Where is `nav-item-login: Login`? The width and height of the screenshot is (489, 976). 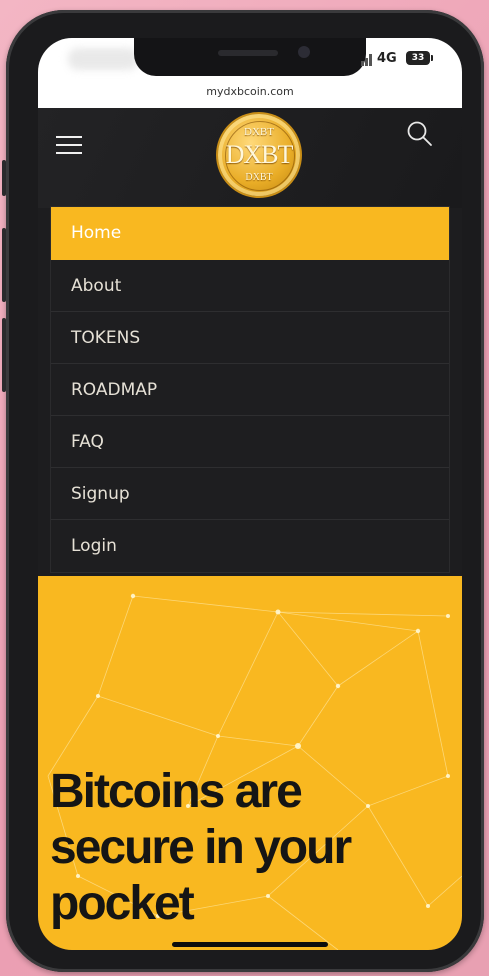 nav-item-login: Login is located at coordinates (250, 546).